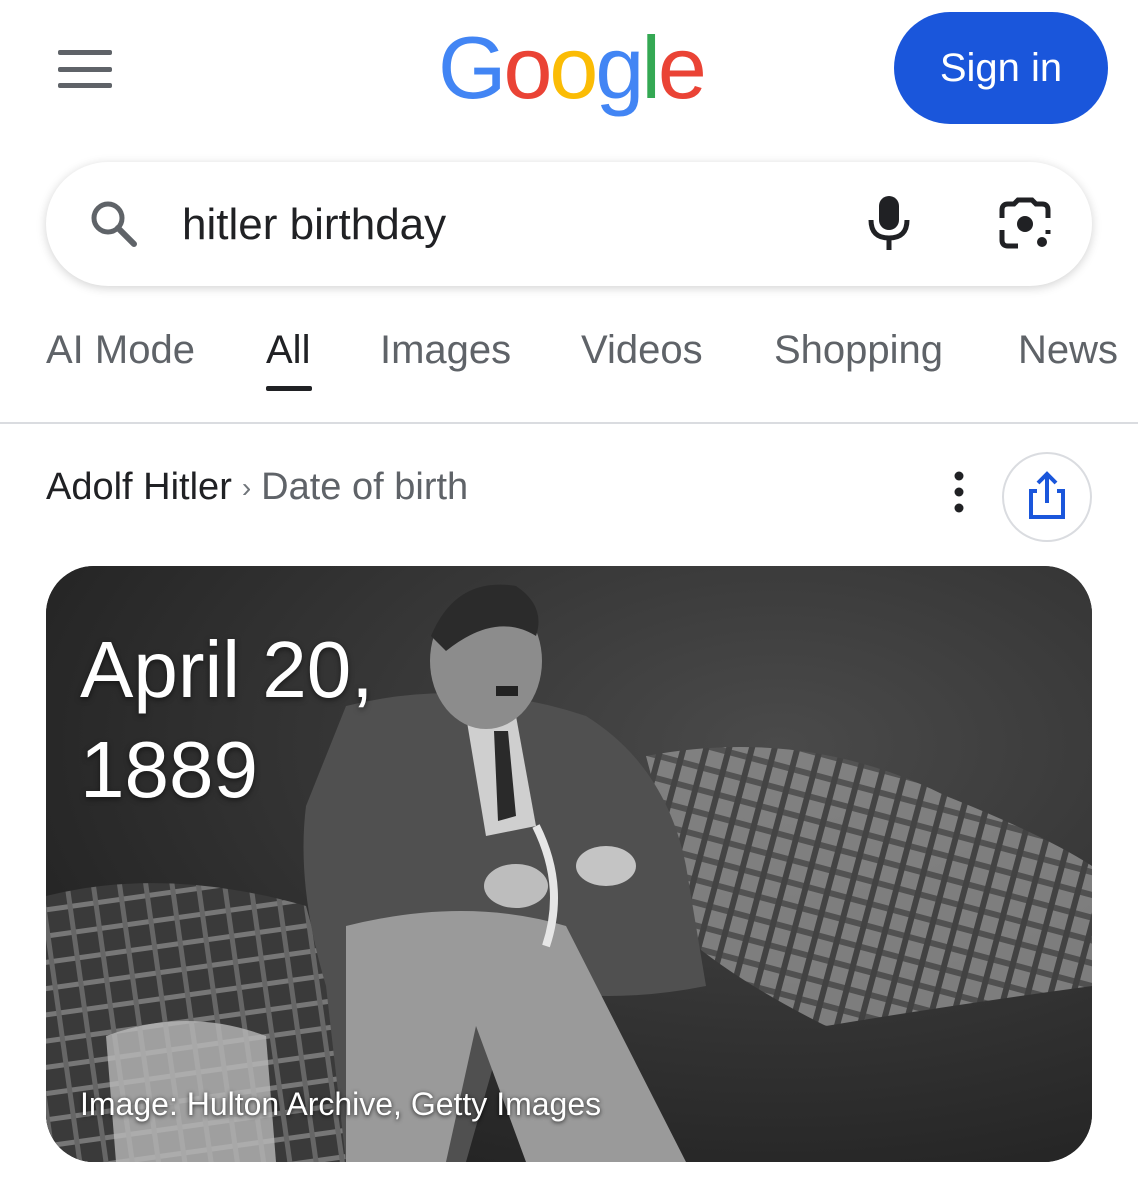  I want to click on tab-news: News, so click(1068, 350).